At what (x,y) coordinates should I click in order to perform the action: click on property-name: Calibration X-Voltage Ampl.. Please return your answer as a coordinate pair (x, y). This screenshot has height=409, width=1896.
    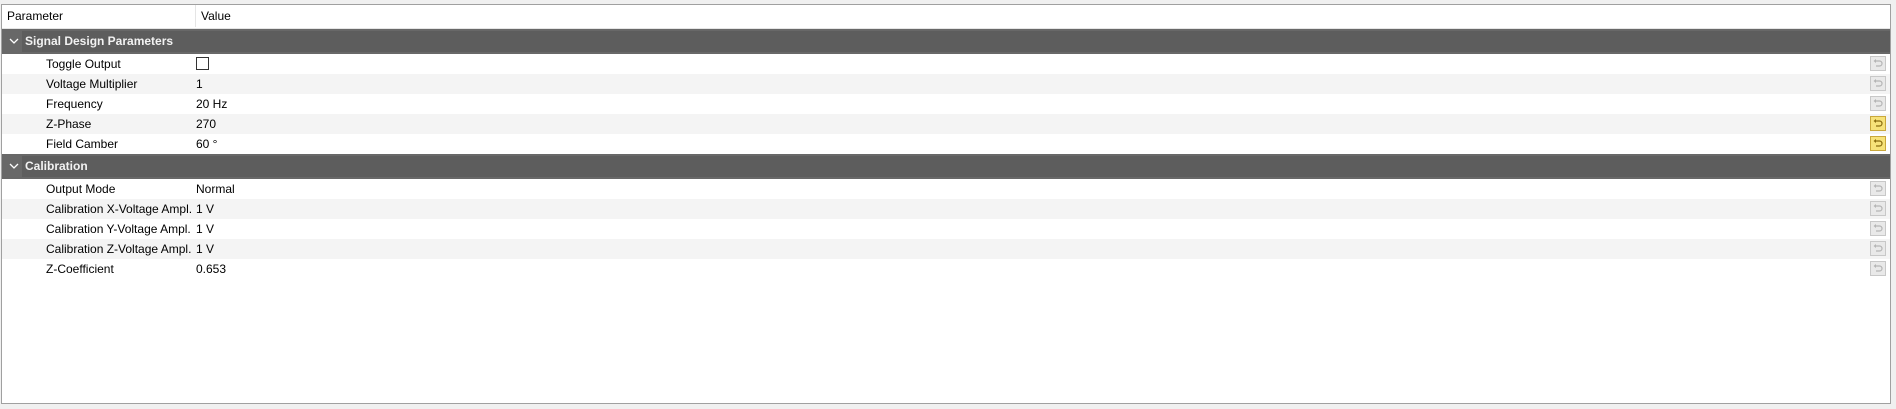
    Looking at the image, I should click on (119, 209).